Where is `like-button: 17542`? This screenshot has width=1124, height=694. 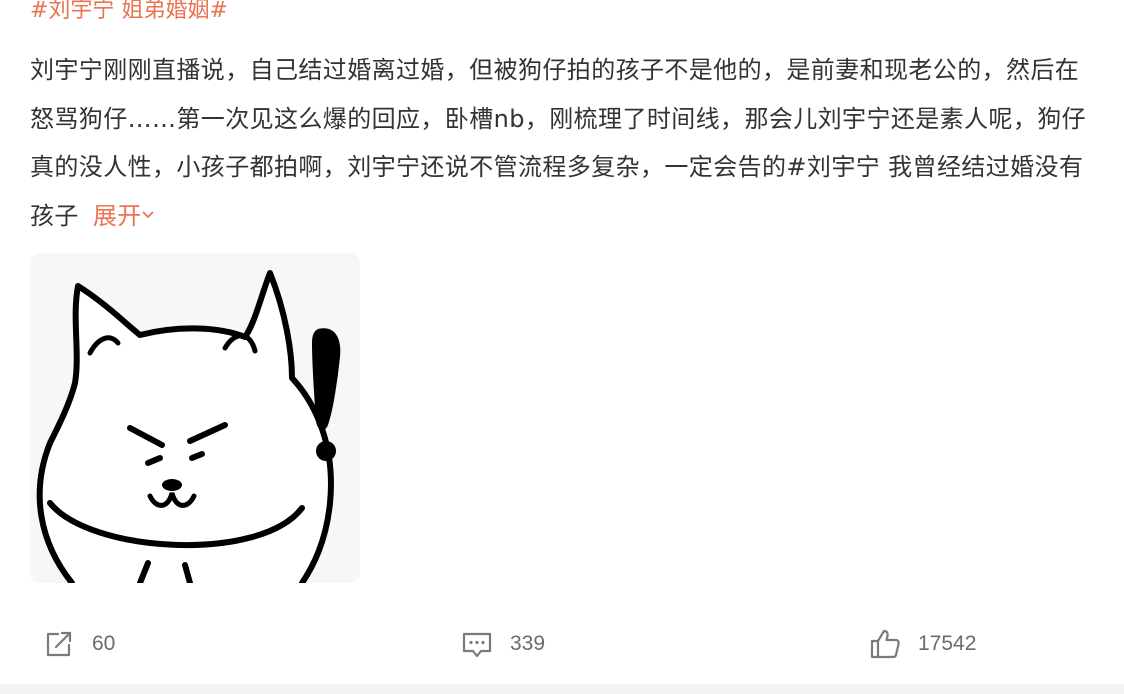
like-button: 17542 is located at coordinates (922, 644).